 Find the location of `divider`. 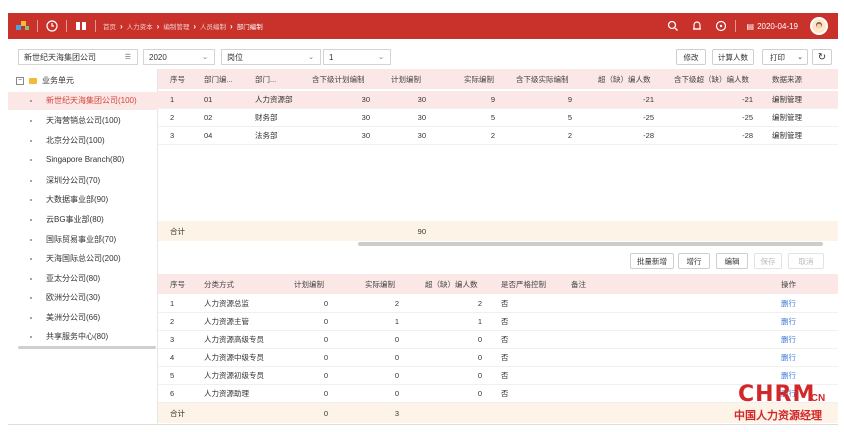

divider is located at coordinates (423, 424).